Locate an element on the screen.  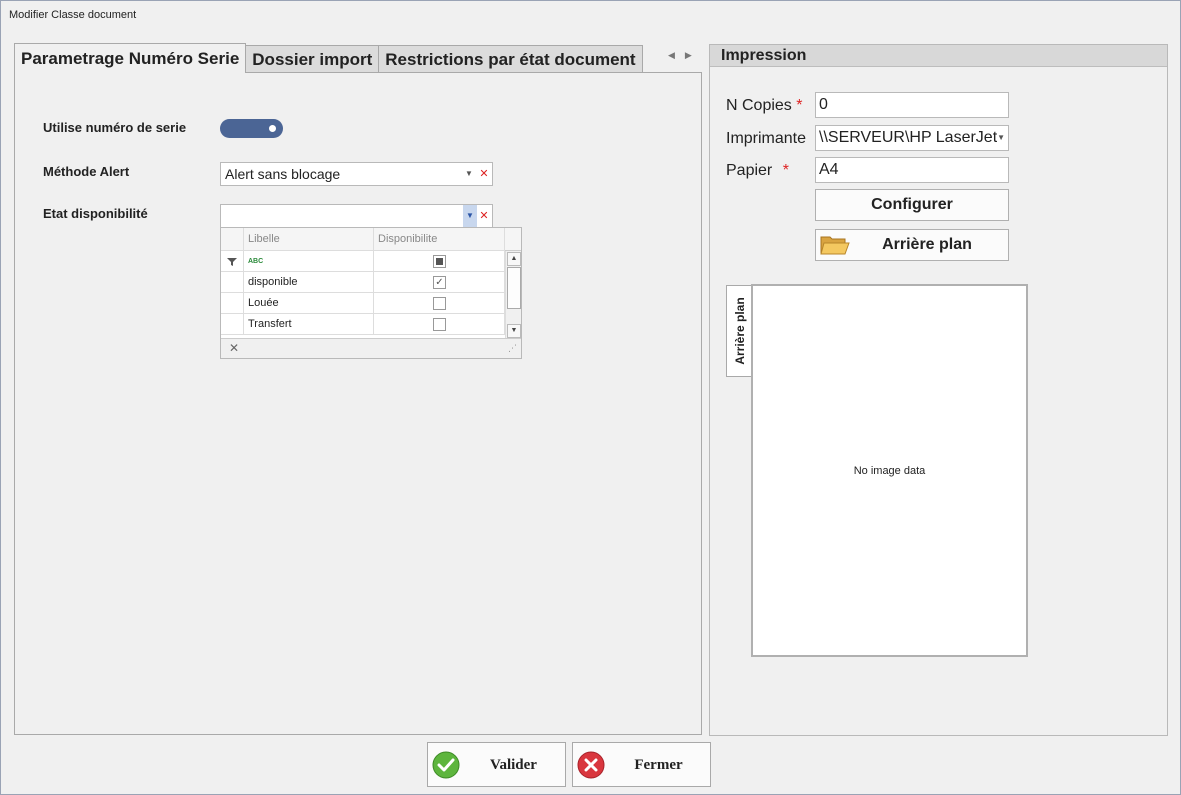
configure-button: Configurer is located at coordinates (912, 205).